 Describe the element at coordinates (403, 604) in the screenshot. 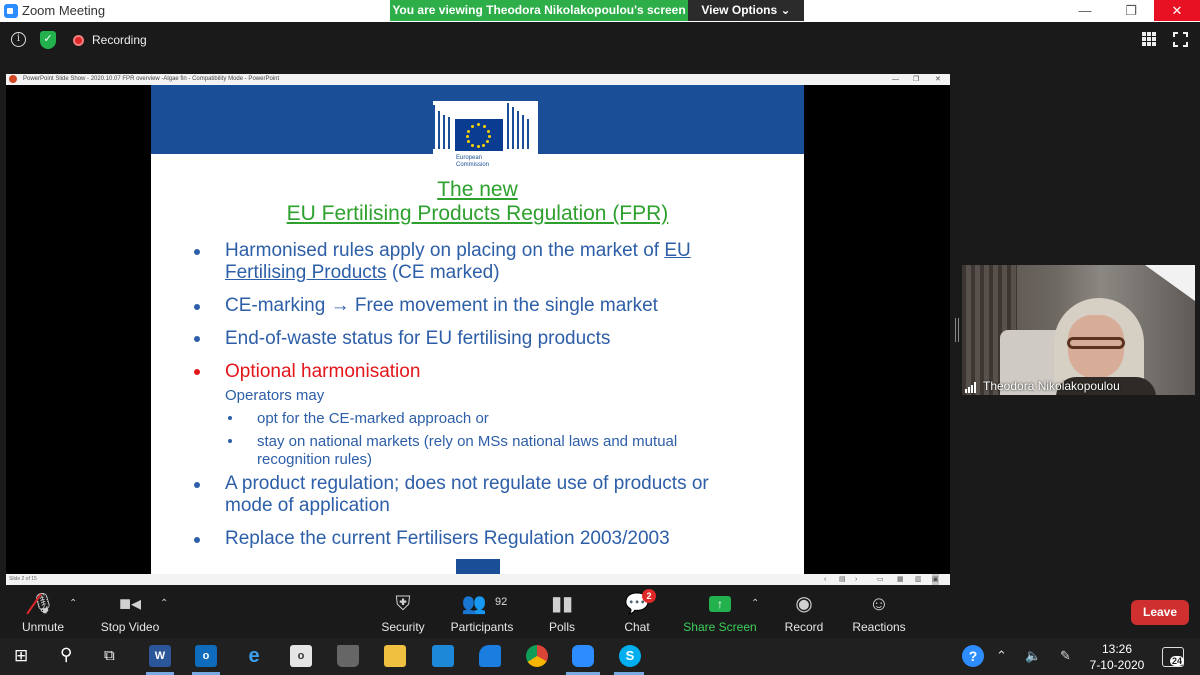

I see `security-shield-icon: ⛨` at that location.